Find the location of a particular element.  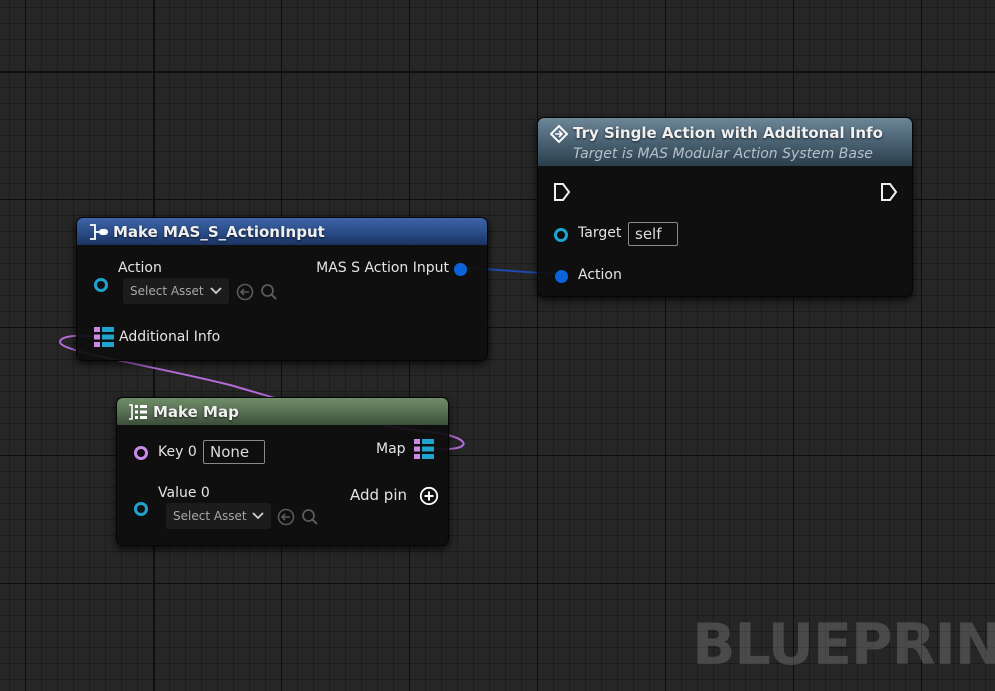

add-pin-plus-icon is located at coordinates (429, 498).